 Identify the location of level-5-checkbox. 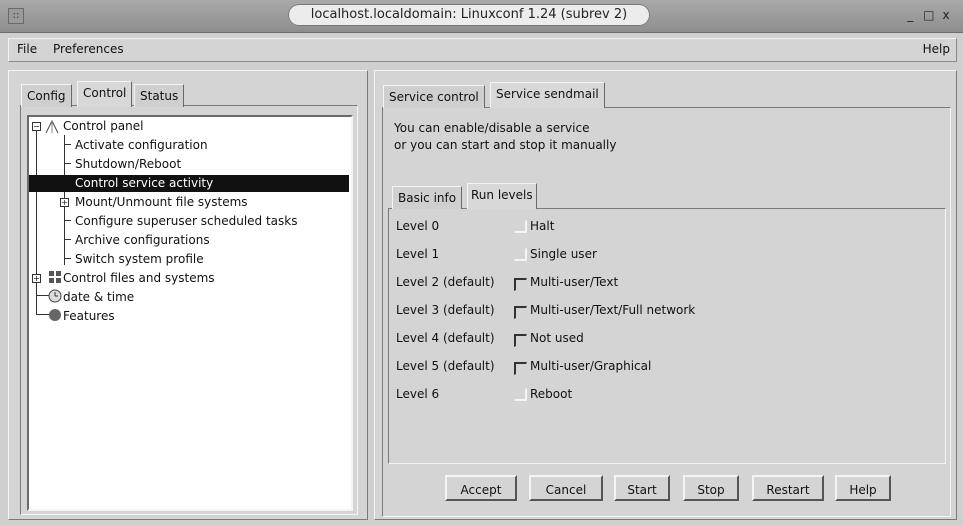
(520, 368).